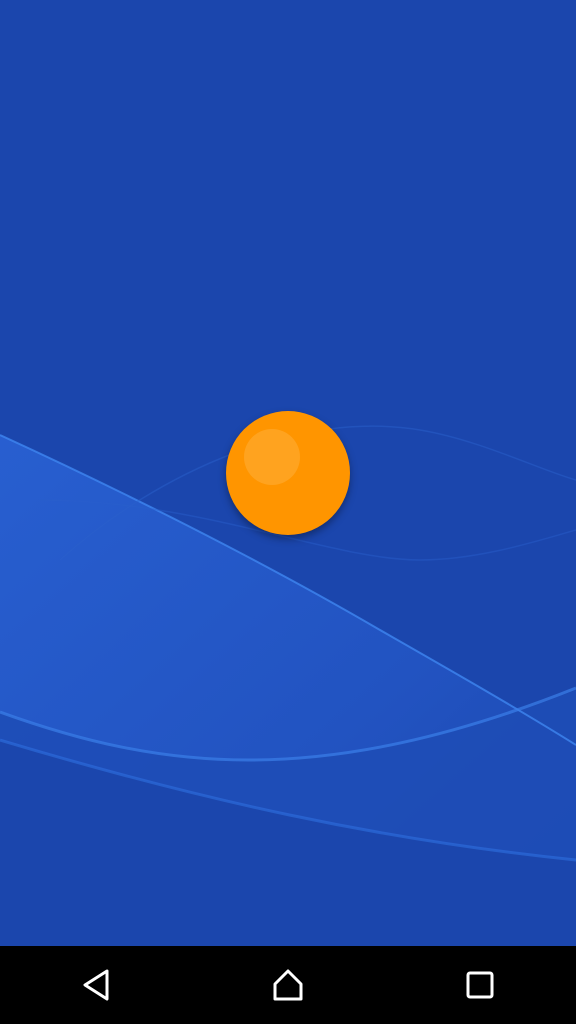 The height and width of the screenshot is (1024, 576). I want to click on home-button, so click(288, 985).